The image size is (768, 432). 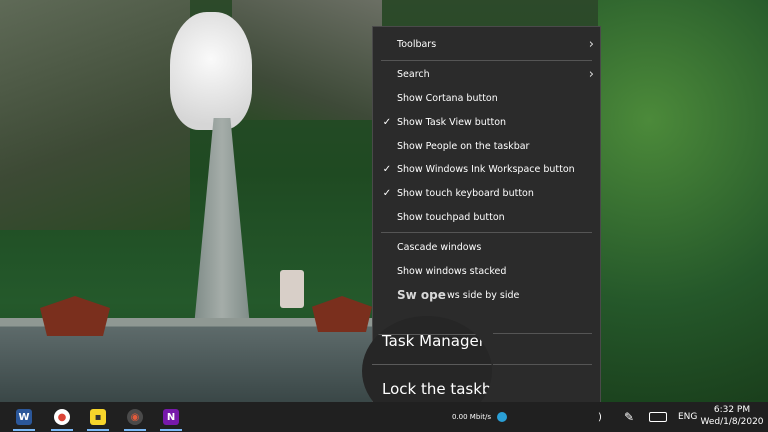 I want to click on volume-tray: ), so click(x=600, y=417).